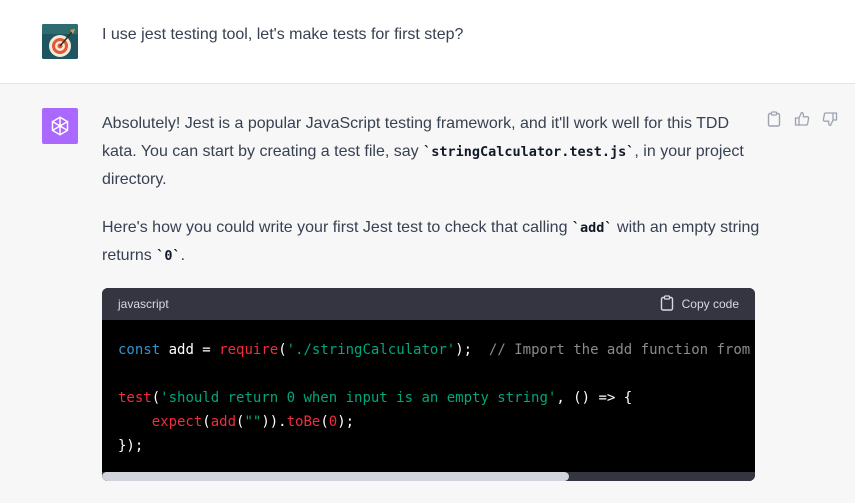 The height and width of the screenshot is (503, 855). I want to click on copy-icon, so click(774, 119).